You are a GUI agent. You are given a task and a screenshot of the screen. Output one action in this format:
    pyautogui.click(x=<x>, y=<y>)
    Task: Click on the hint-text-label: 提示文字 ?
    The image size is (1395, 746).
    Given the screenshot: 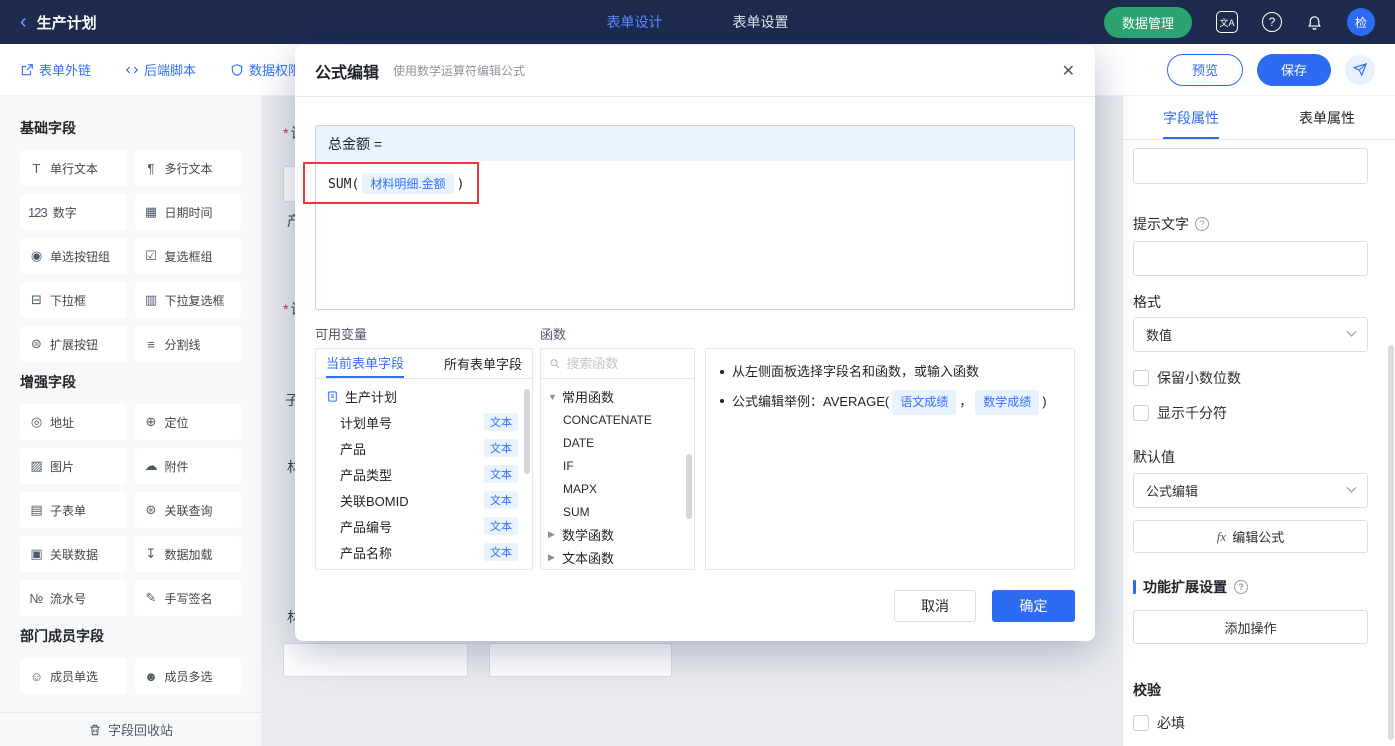 What is the action you would take?
    pyautogui.click(x=1250, y=224)
    